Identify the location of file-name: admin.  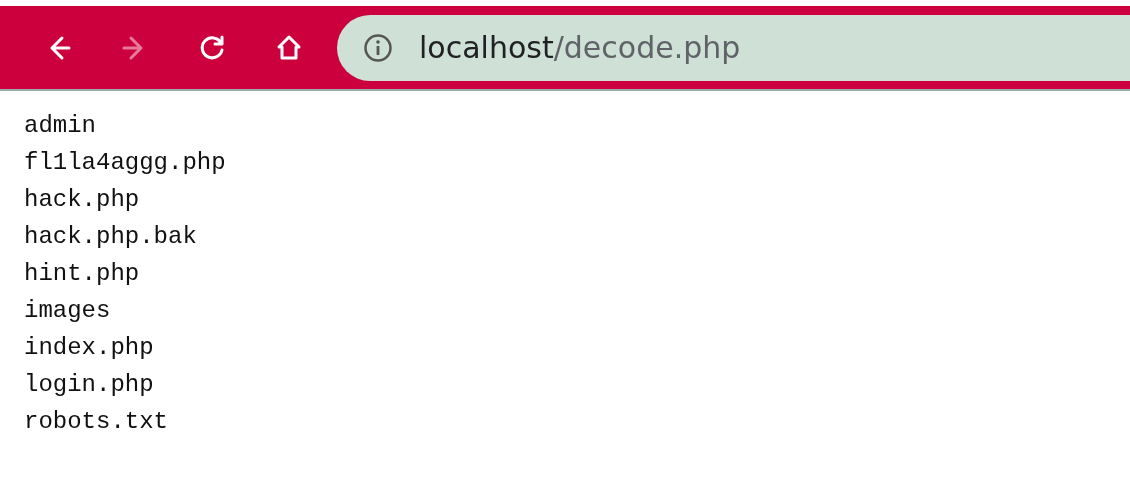
(60, 126).